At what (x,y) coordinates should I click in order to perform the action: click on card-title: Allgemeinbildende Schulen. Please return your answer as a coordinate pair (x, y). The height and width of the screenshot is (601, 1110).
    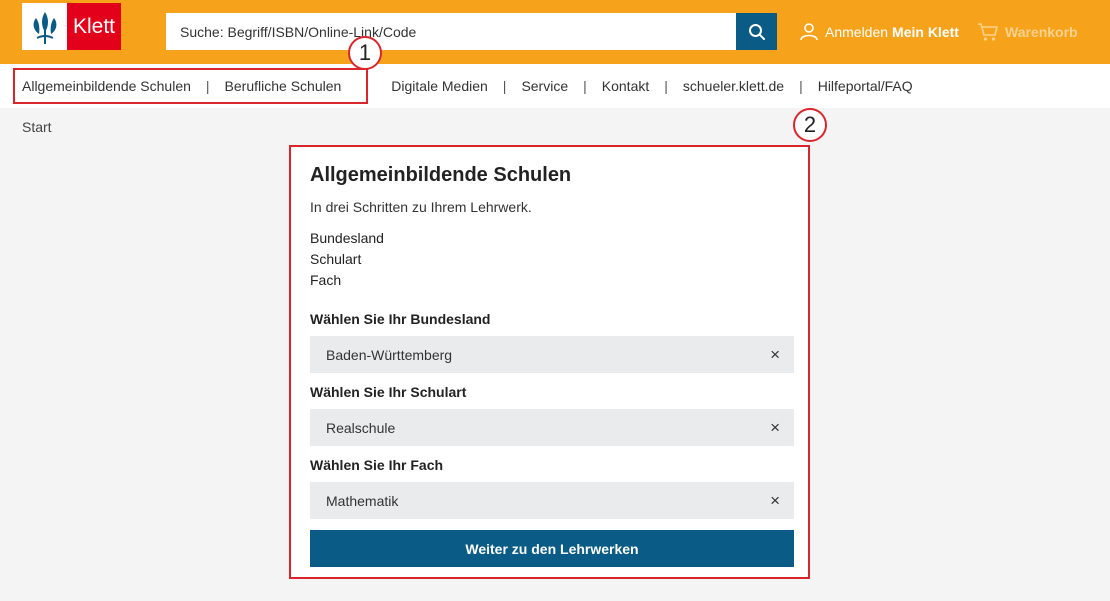
    Looking at the image, I should click on (441, 175).